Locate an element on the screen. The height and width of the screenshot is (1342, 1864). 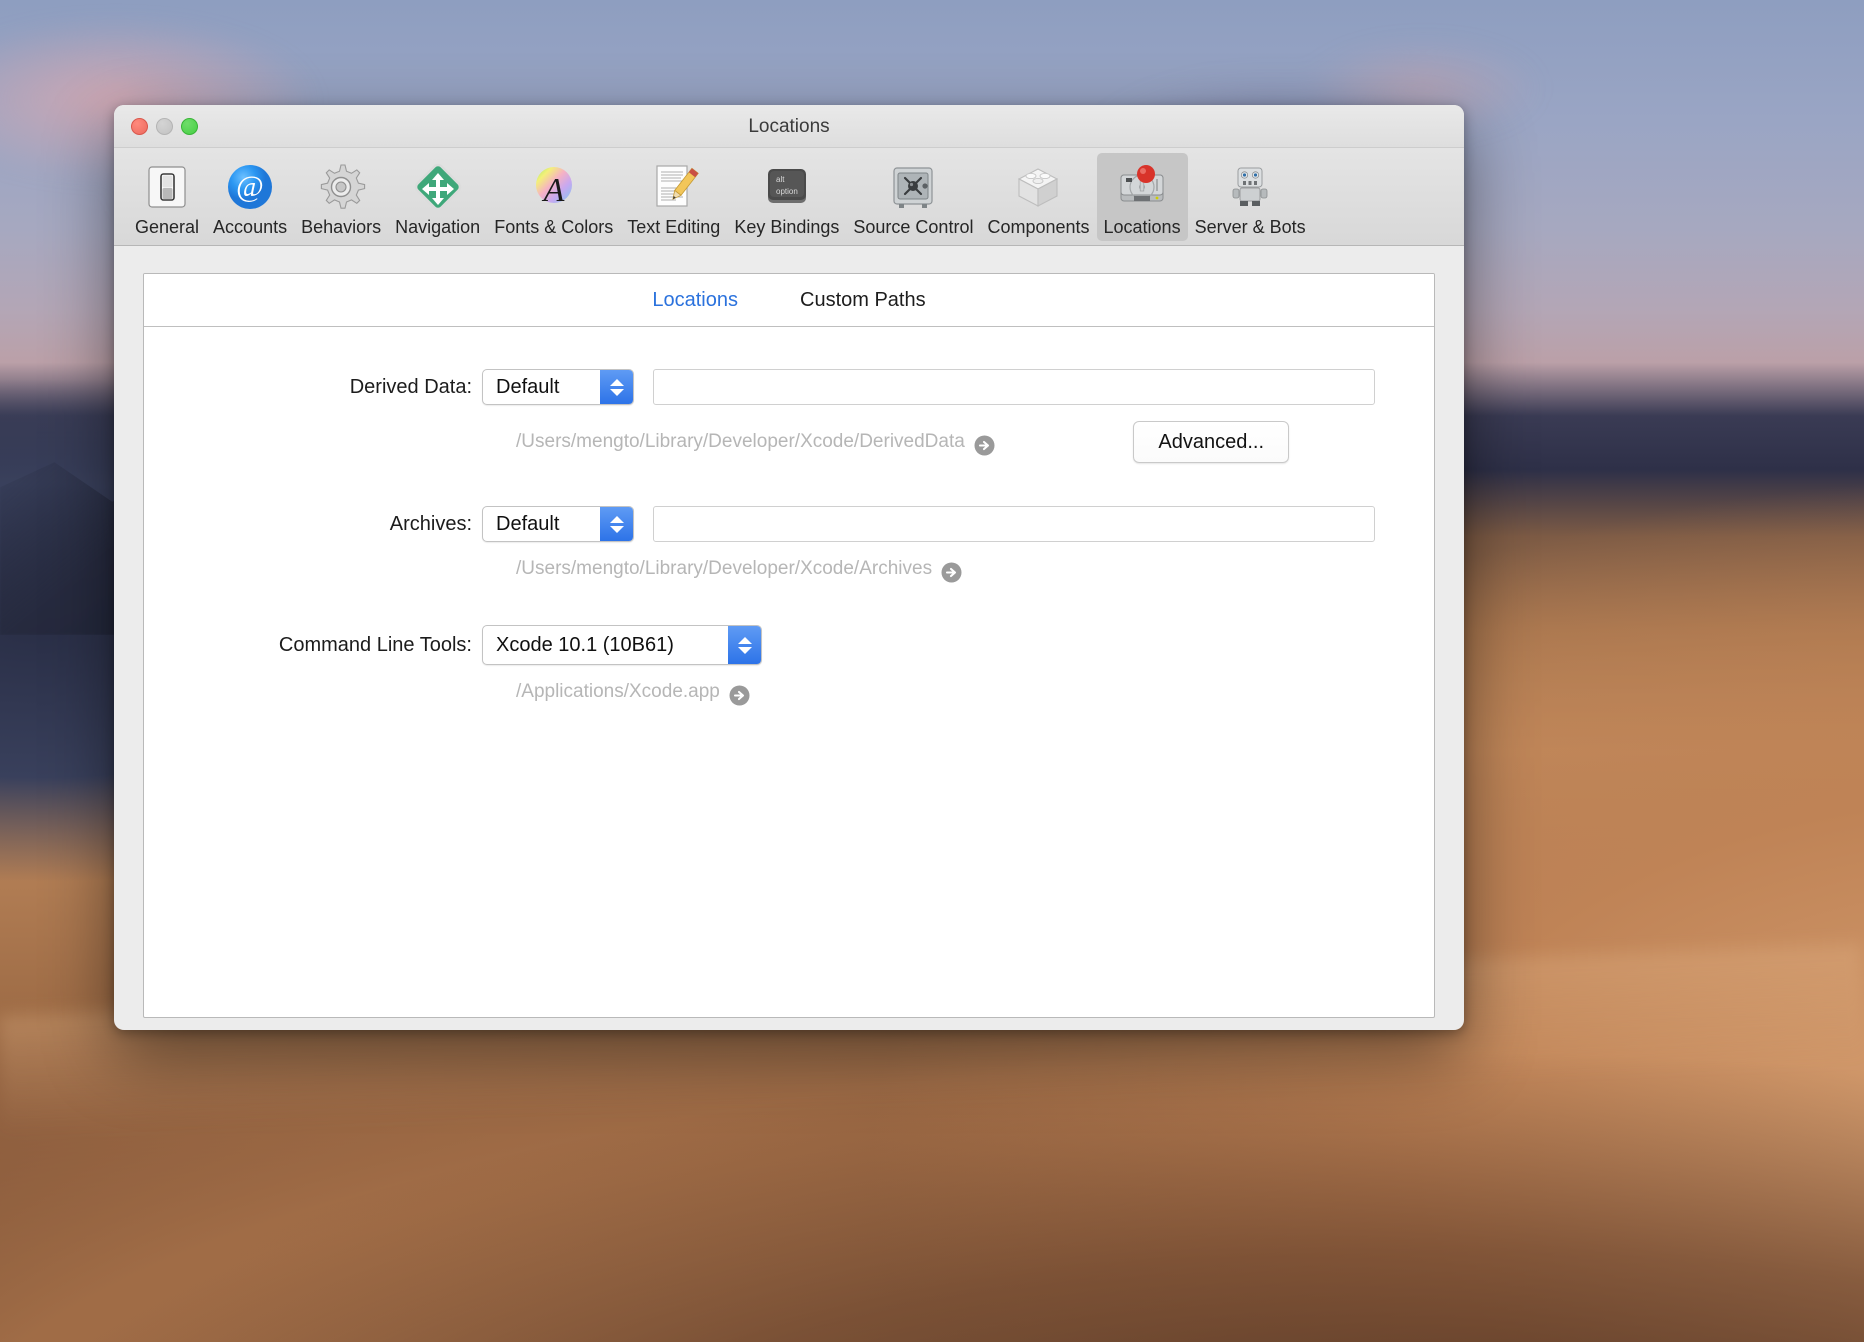
toolbar-item-label: Locations is located at coordinates (1142, 227).